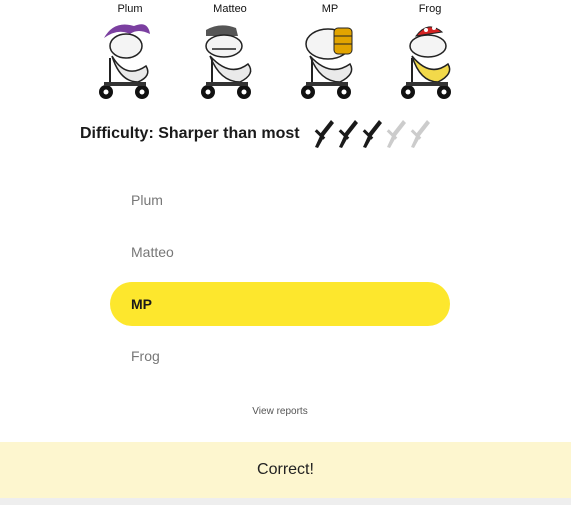 This screenshot has width=571, height=505. Describe the element at coordinates (280, 356) in the screenshot. I see `answer-option-frog: Frog` at that location.